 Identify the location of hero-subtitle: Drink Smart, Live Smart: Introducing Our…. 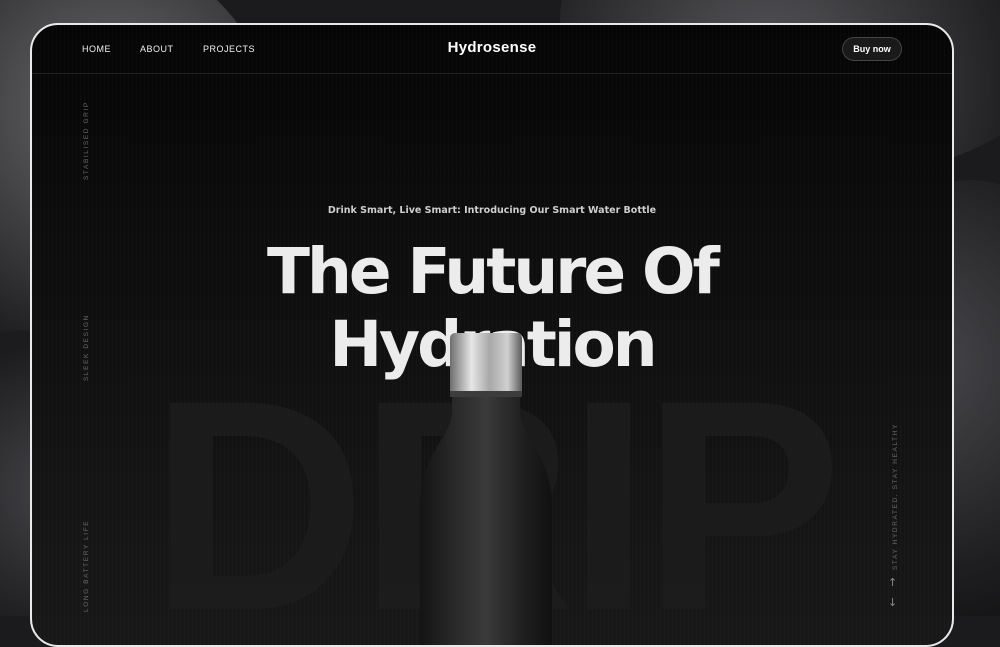
(492, 210).